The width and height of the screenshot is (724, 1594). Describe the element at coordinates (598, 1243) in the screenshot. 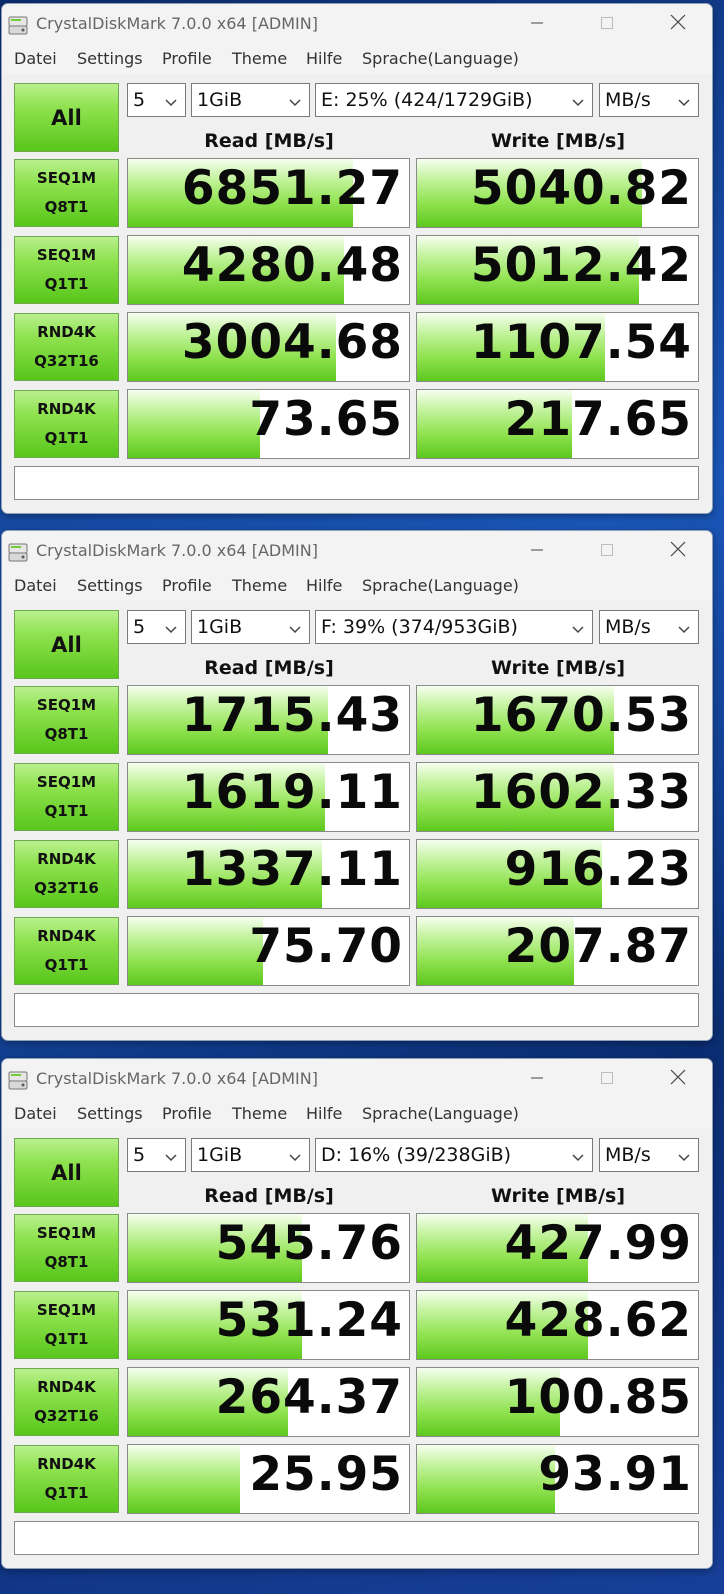

I see `write-result-value: 427.99` at that location.